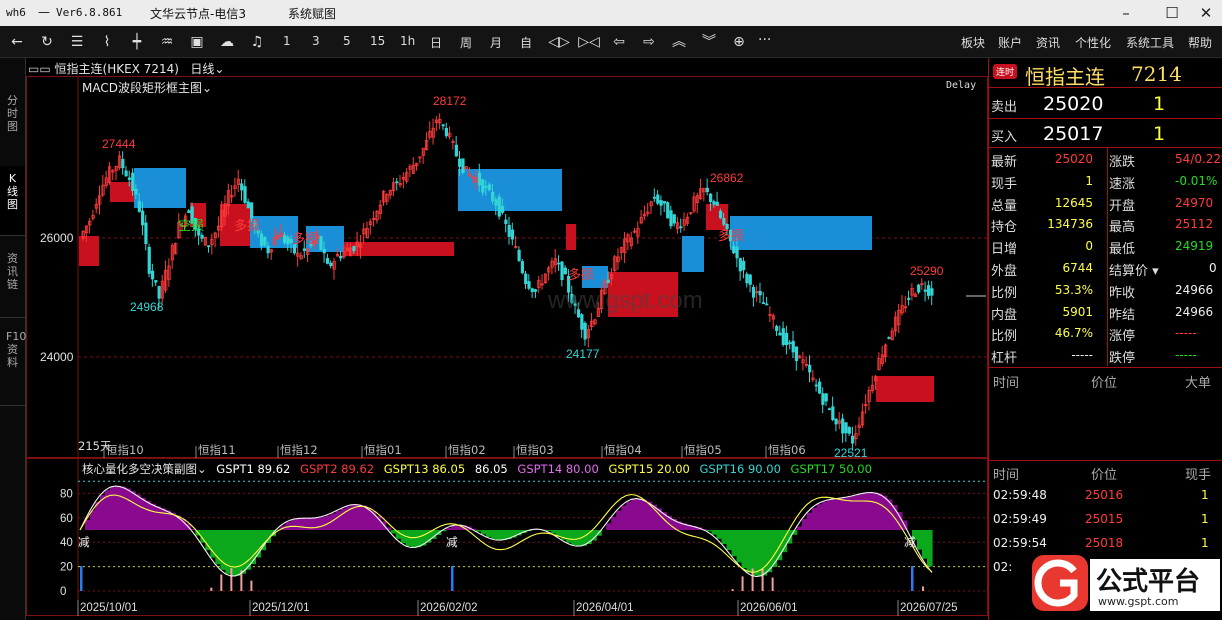 The height and width of the screenshot is (620, 1222). I want to click on date-label: 2026/06/01, so click(769, 608).